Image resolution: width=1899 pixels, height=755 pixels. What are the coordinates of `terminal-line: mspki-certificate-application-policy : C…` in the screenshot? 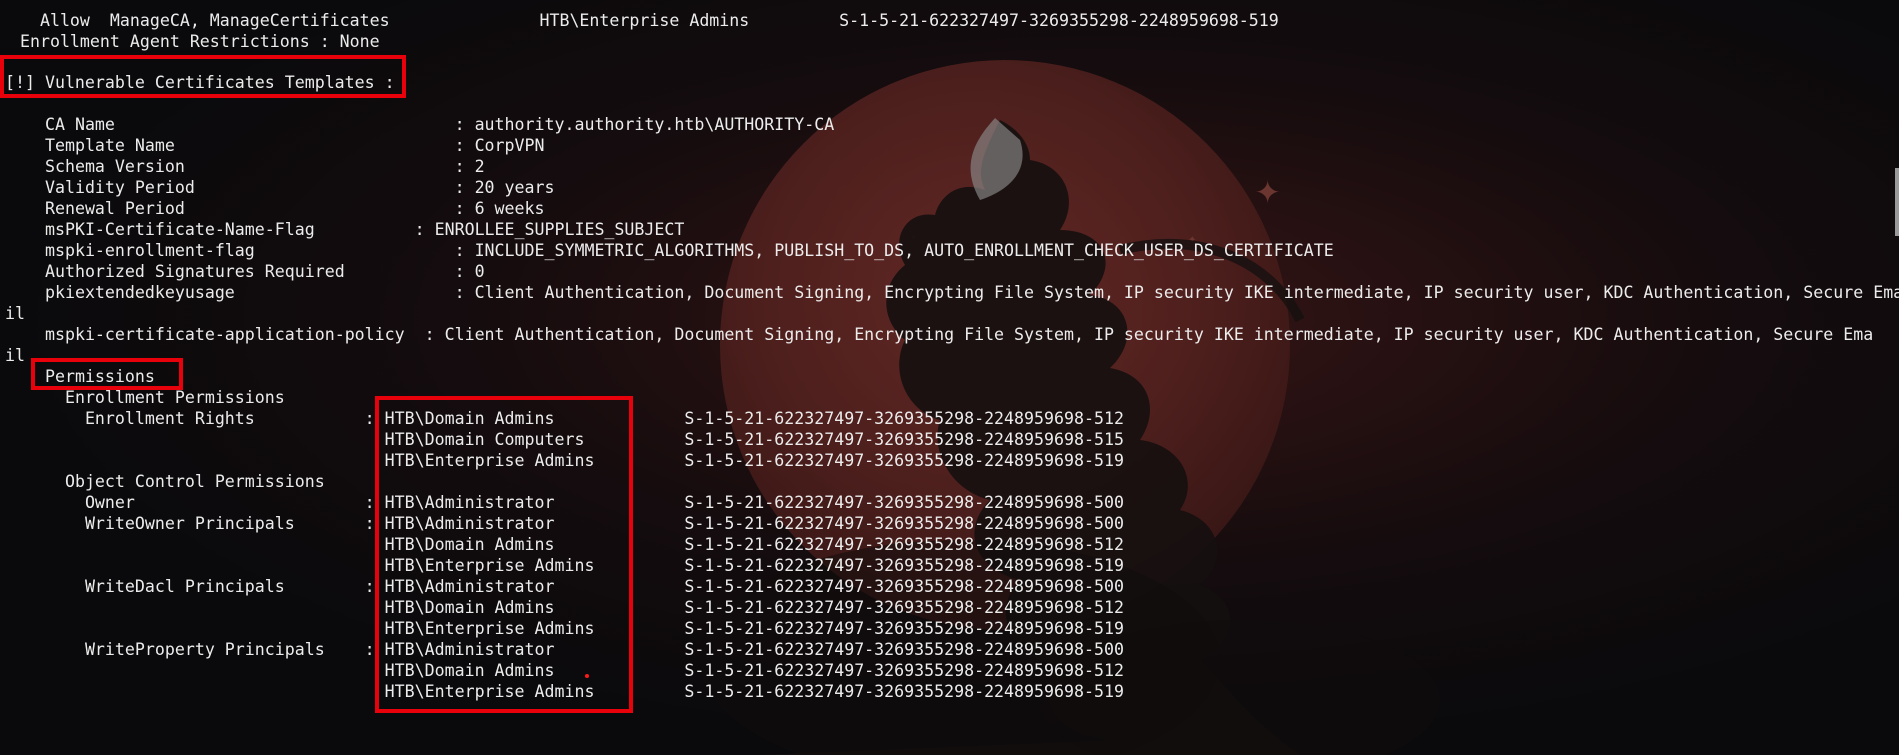 It's located at (949, 334).